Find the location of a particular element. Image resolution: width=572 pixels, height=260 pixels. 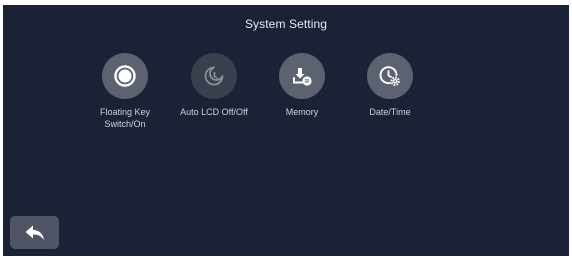

back-button is located at coordinates (34, 232).